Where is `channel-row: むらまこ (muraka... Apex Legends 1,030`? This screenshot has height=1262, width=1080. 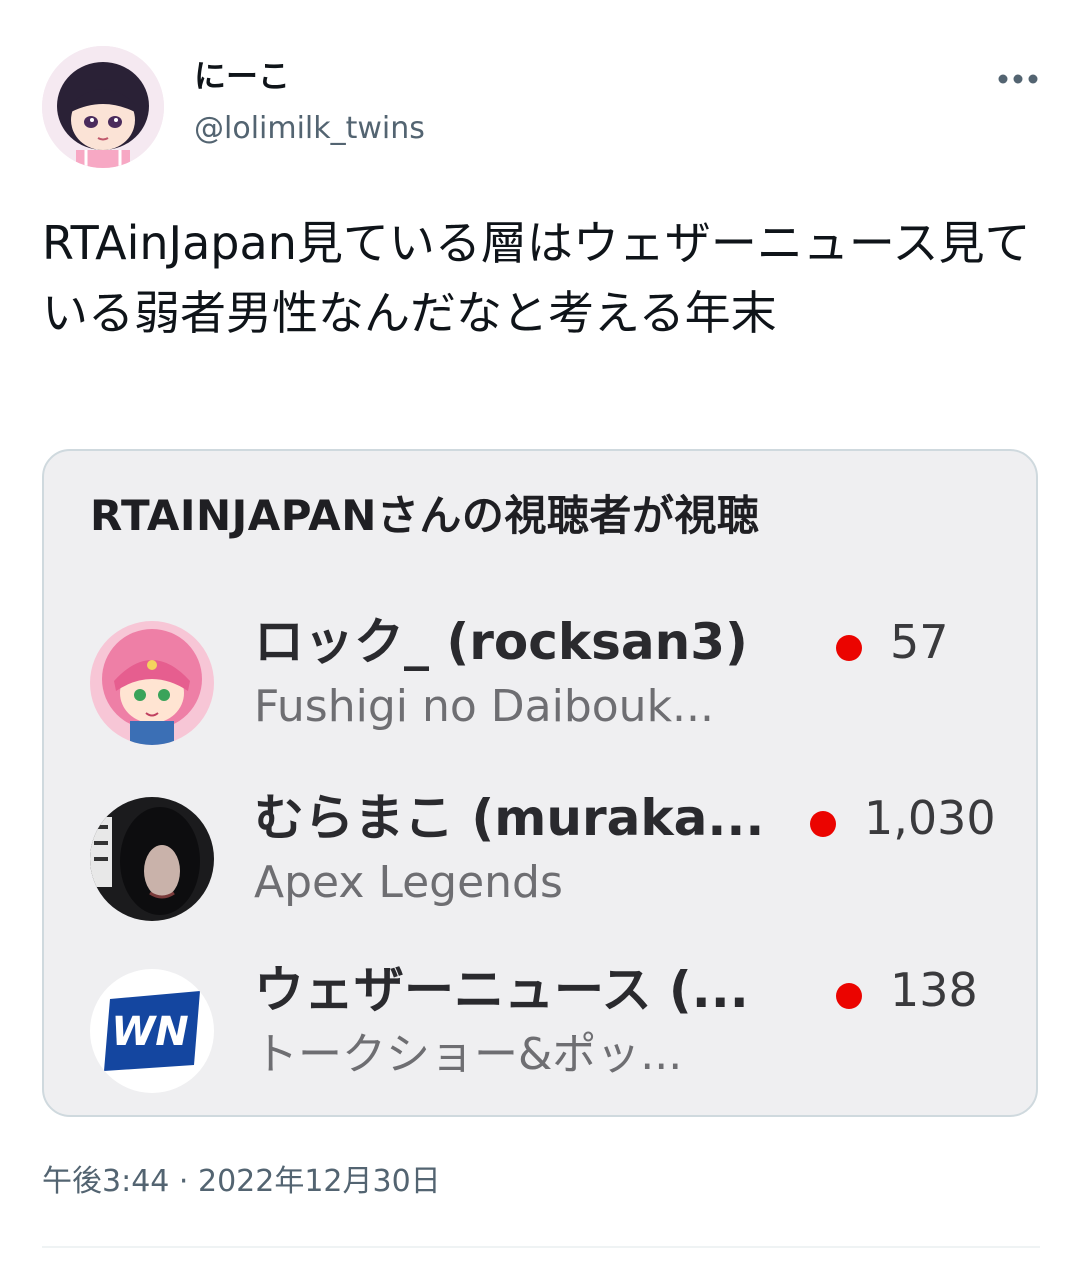 channel-row: むらまこ (muraka... Apex Legends 1,030 is located at coordinates (540, 862).